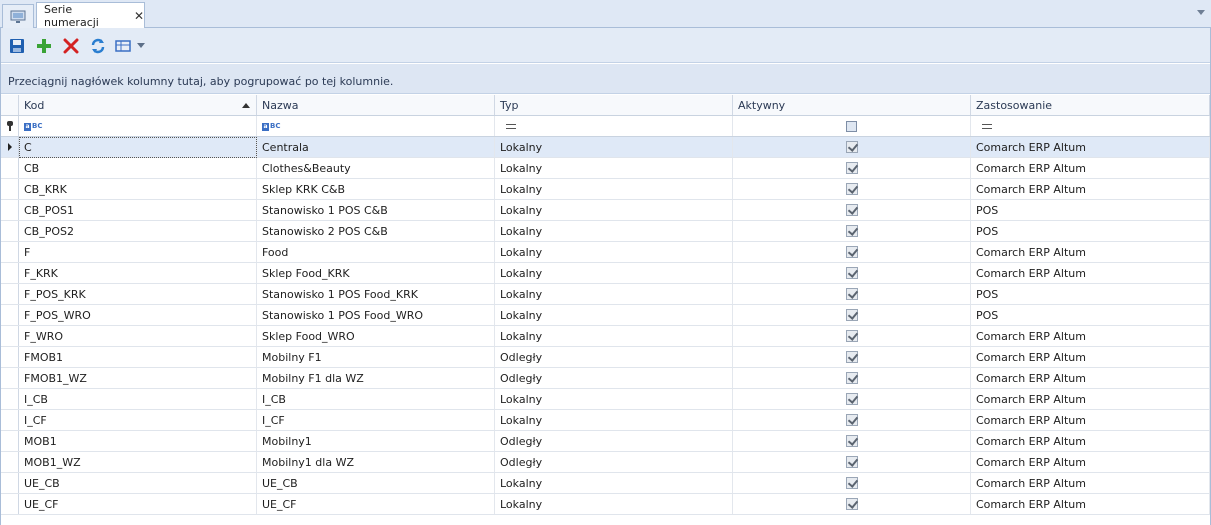 The height and width of the screenshot is (525, 1211). Describe the element at coordinates (376, 462) in the screenshot. I see `cell-nazwa: Mobilny1 dla WZ` at that location.